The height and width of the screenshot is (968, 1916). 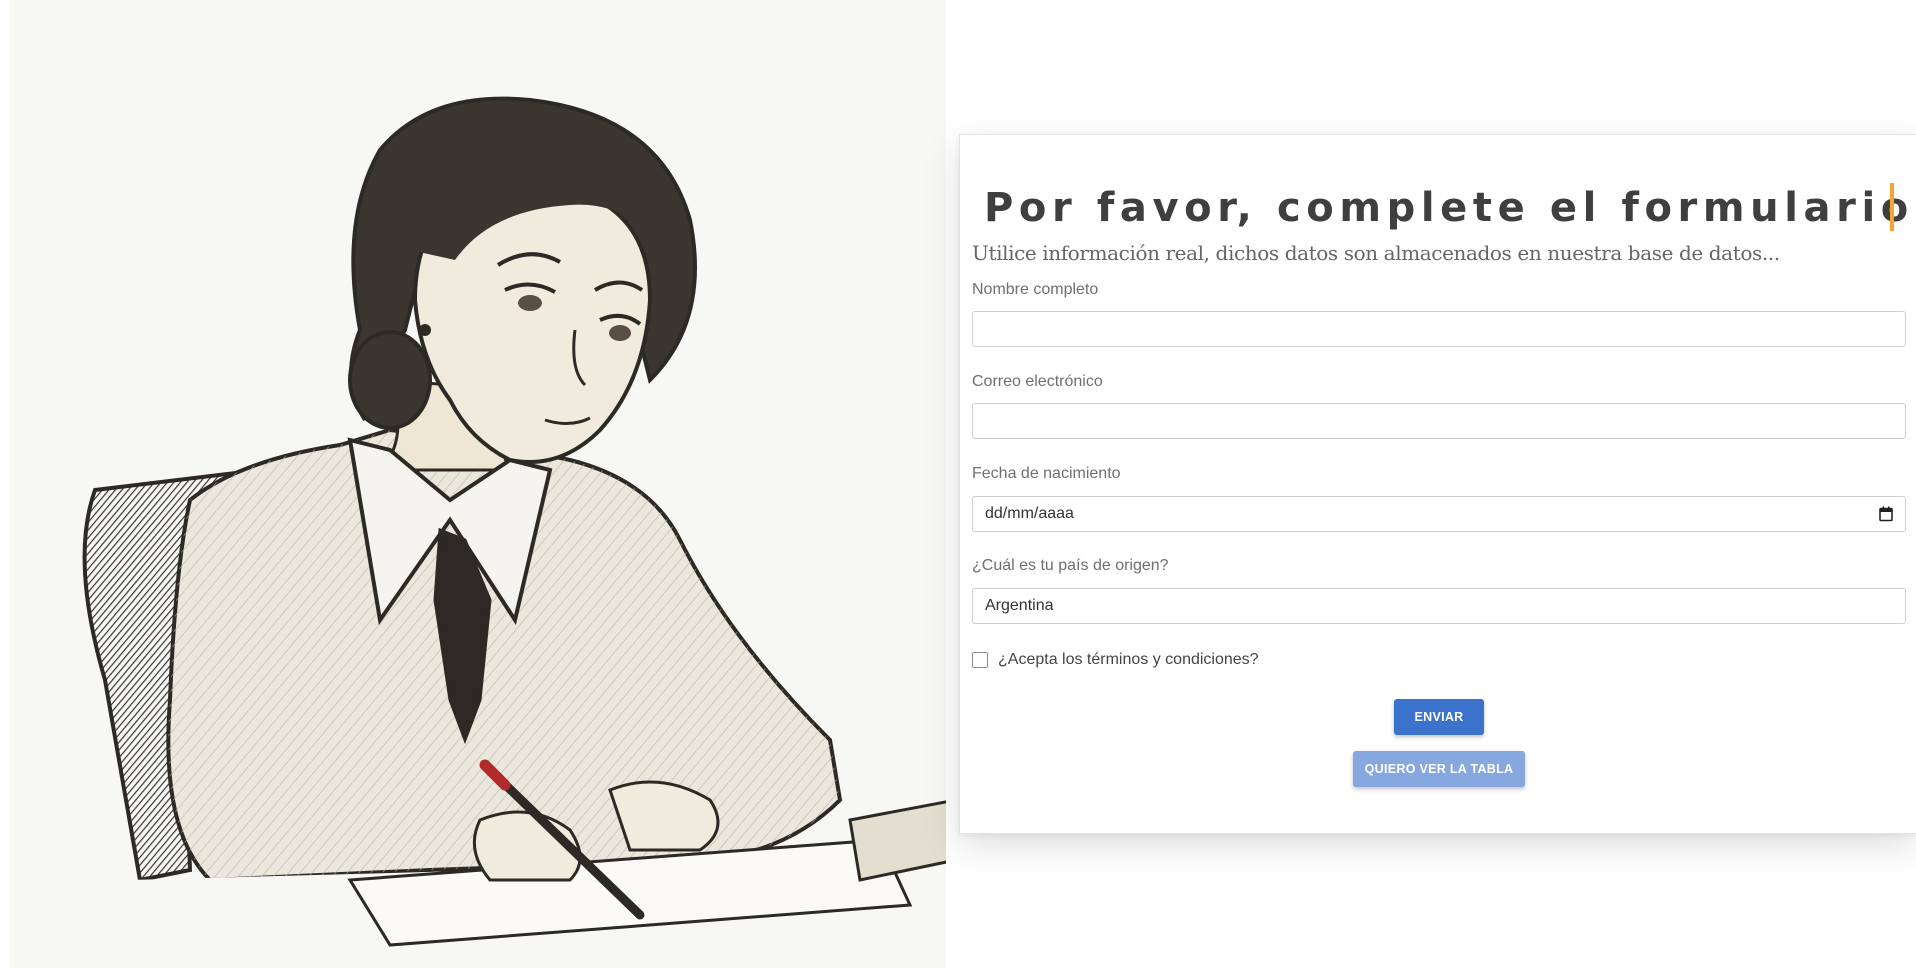 What do you see at coordinates (1886, 514) in the screenshot?
I see `calendar-icon` at bounding box center [1886, 514].